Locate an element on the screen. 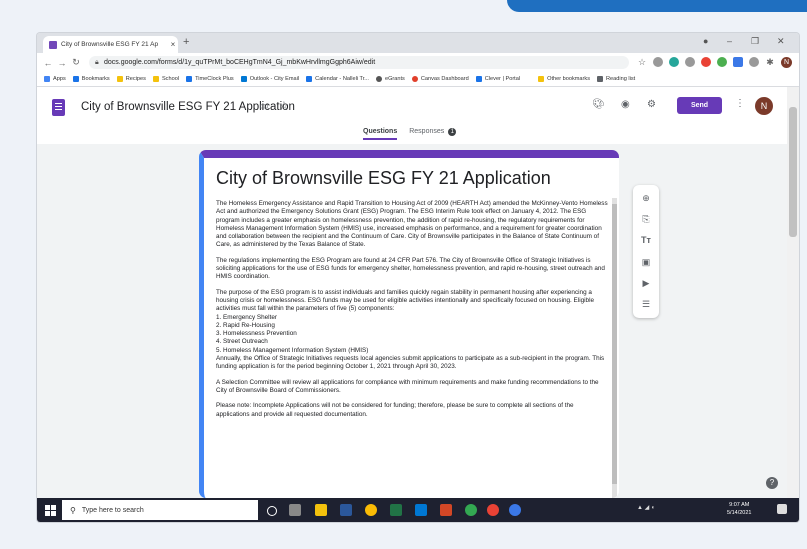  extension-5-icon is located at coordinates (722, 62).